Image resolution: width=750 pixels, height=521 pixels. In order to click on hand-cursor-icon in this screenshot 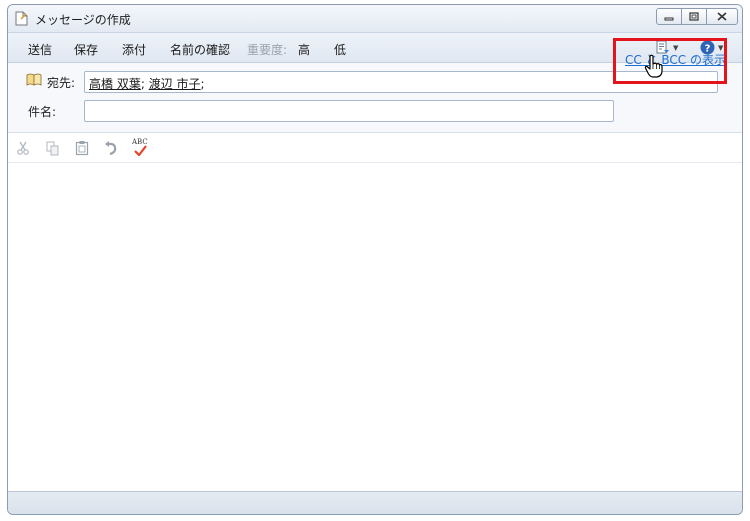, I will do `click(653, 66)`.